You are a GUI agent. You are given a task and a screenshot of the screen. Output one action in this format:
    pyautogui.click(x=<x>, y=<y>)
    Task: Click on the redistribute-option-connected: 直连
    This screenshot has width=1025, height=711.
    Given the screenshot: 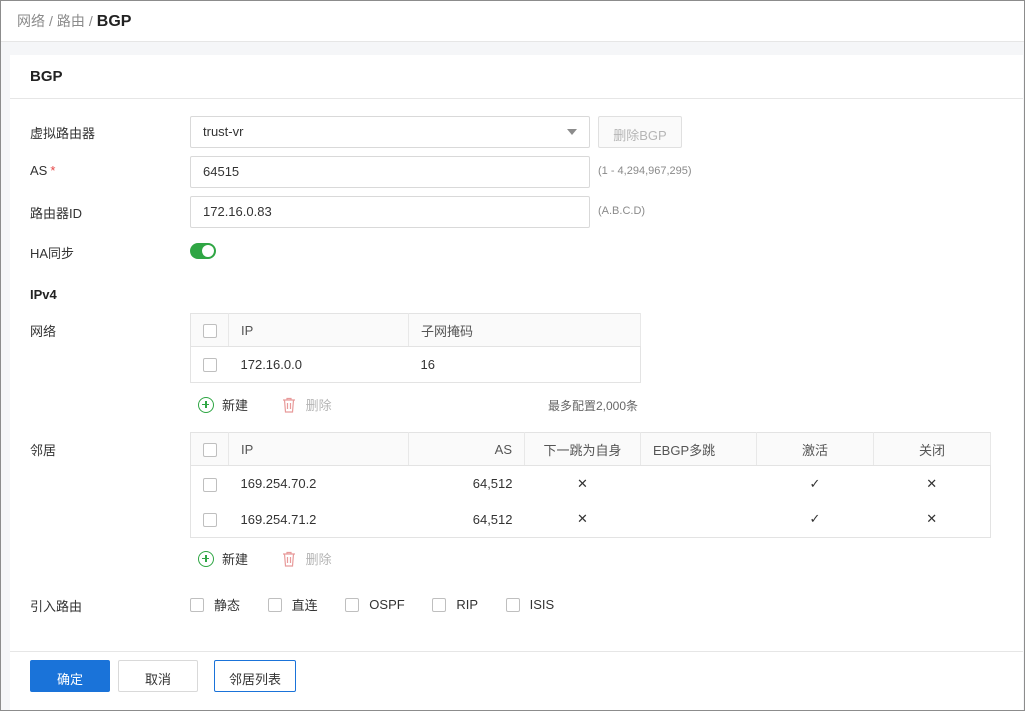 What is the action you would take?
    pyautogui.click(x=292, y=604)
    